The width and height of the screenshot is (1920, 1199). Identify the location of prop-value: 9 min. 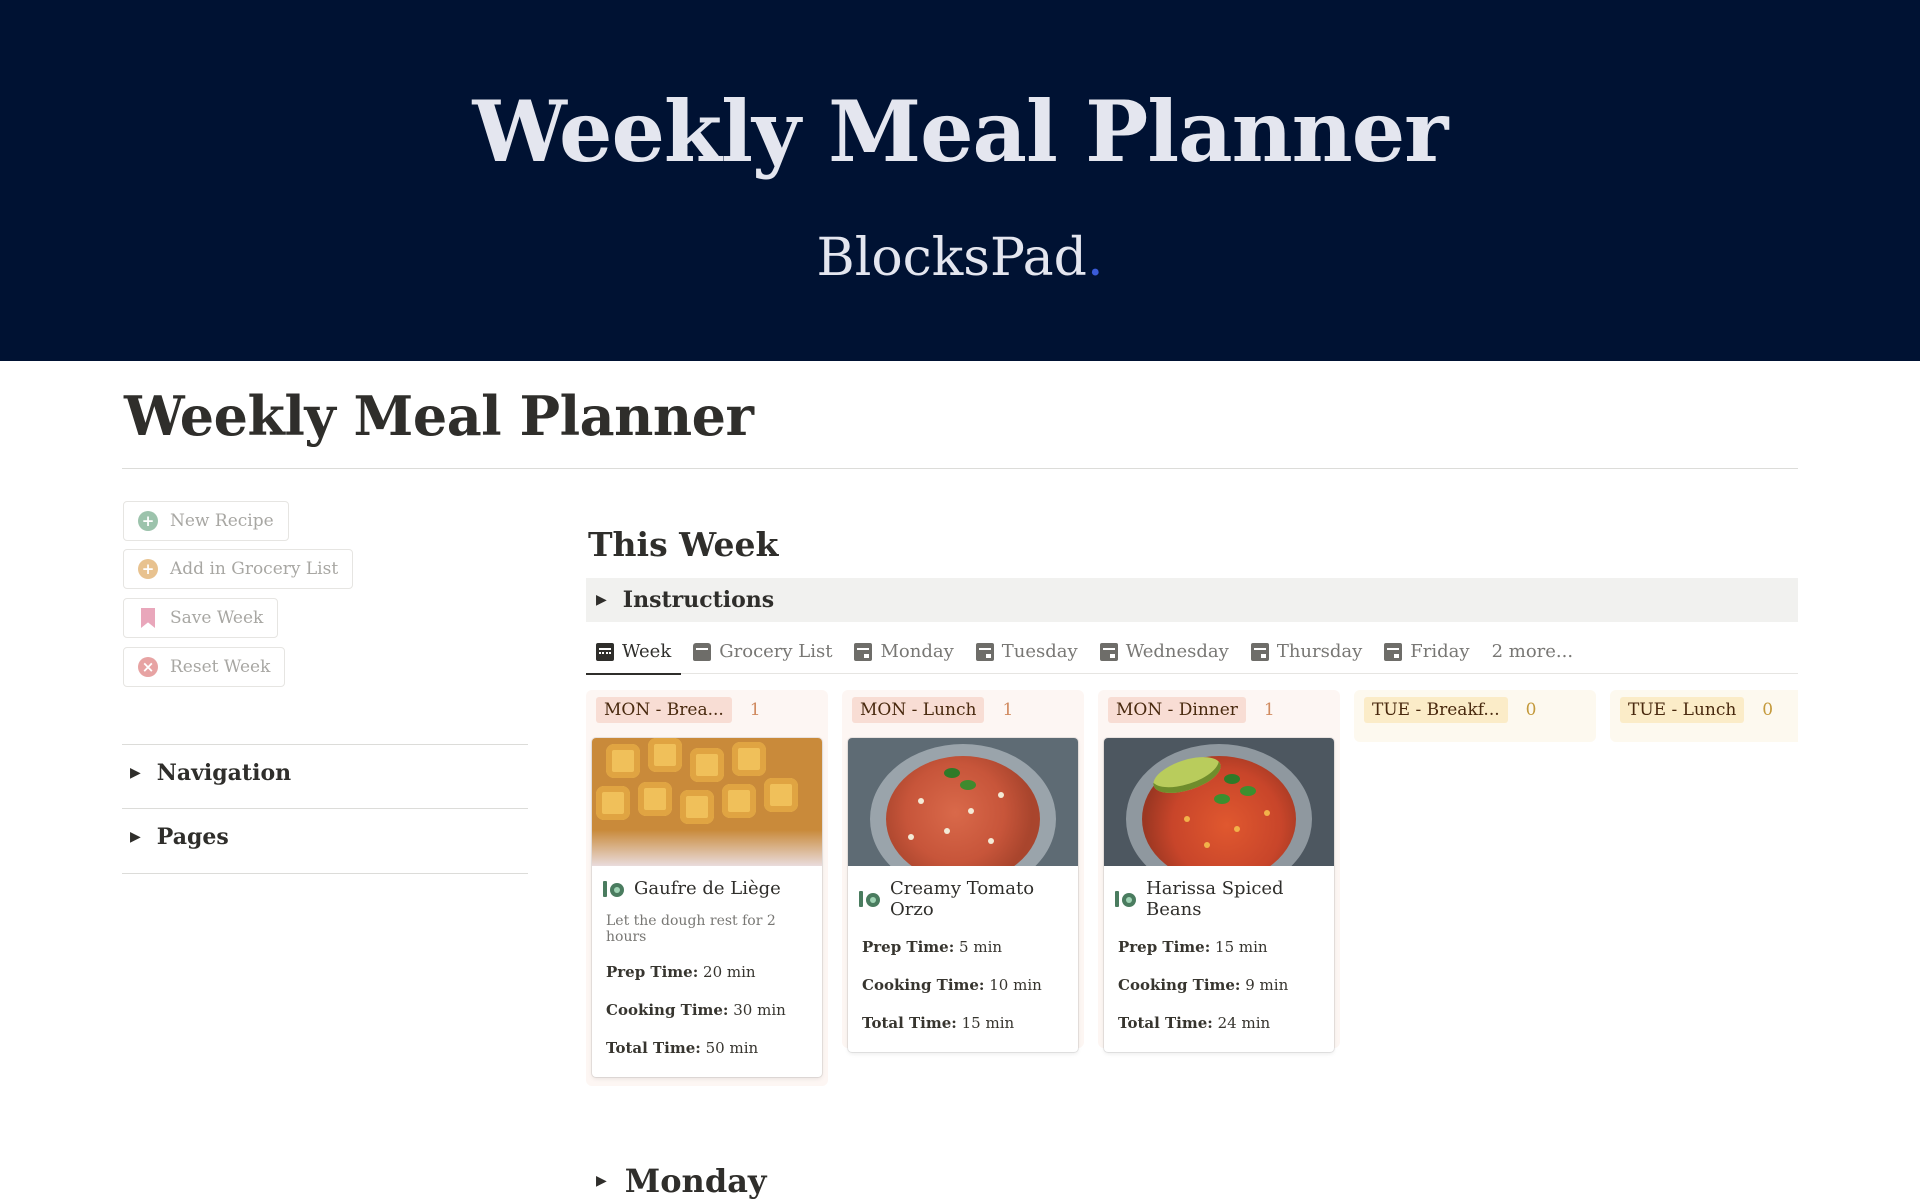
(1267, 985).